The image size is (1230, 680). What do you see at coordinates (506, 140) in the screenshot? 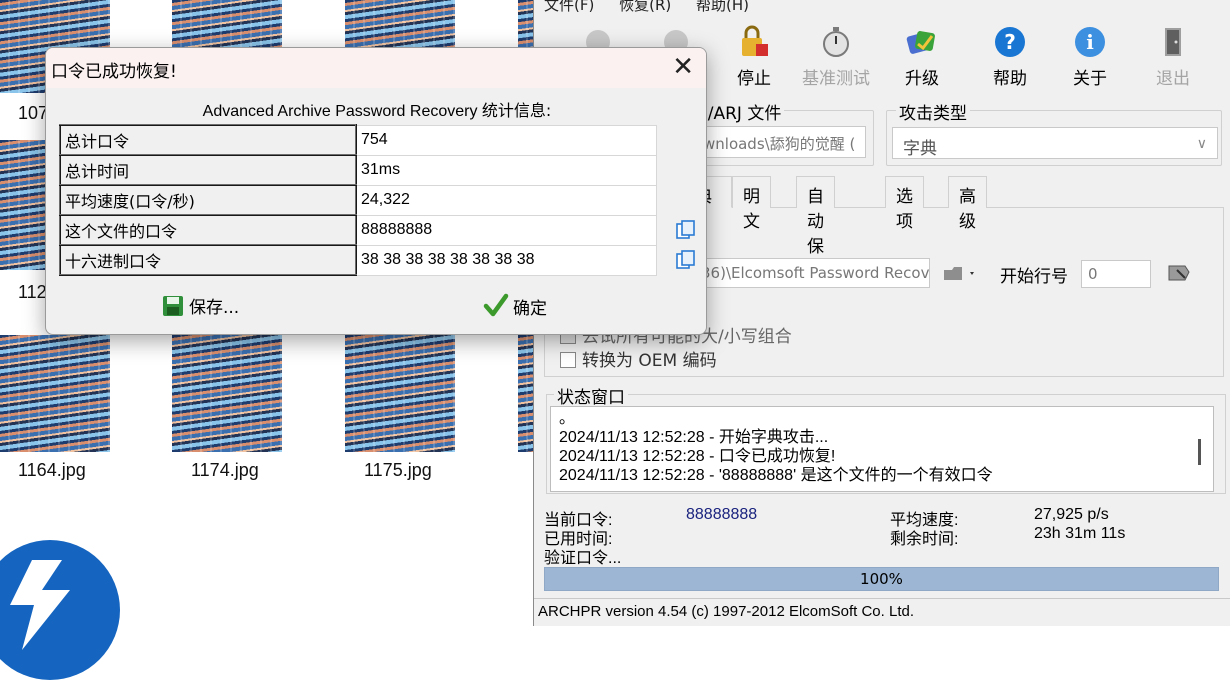
I see `stat-value: 754` at bounding box center [506, 140].